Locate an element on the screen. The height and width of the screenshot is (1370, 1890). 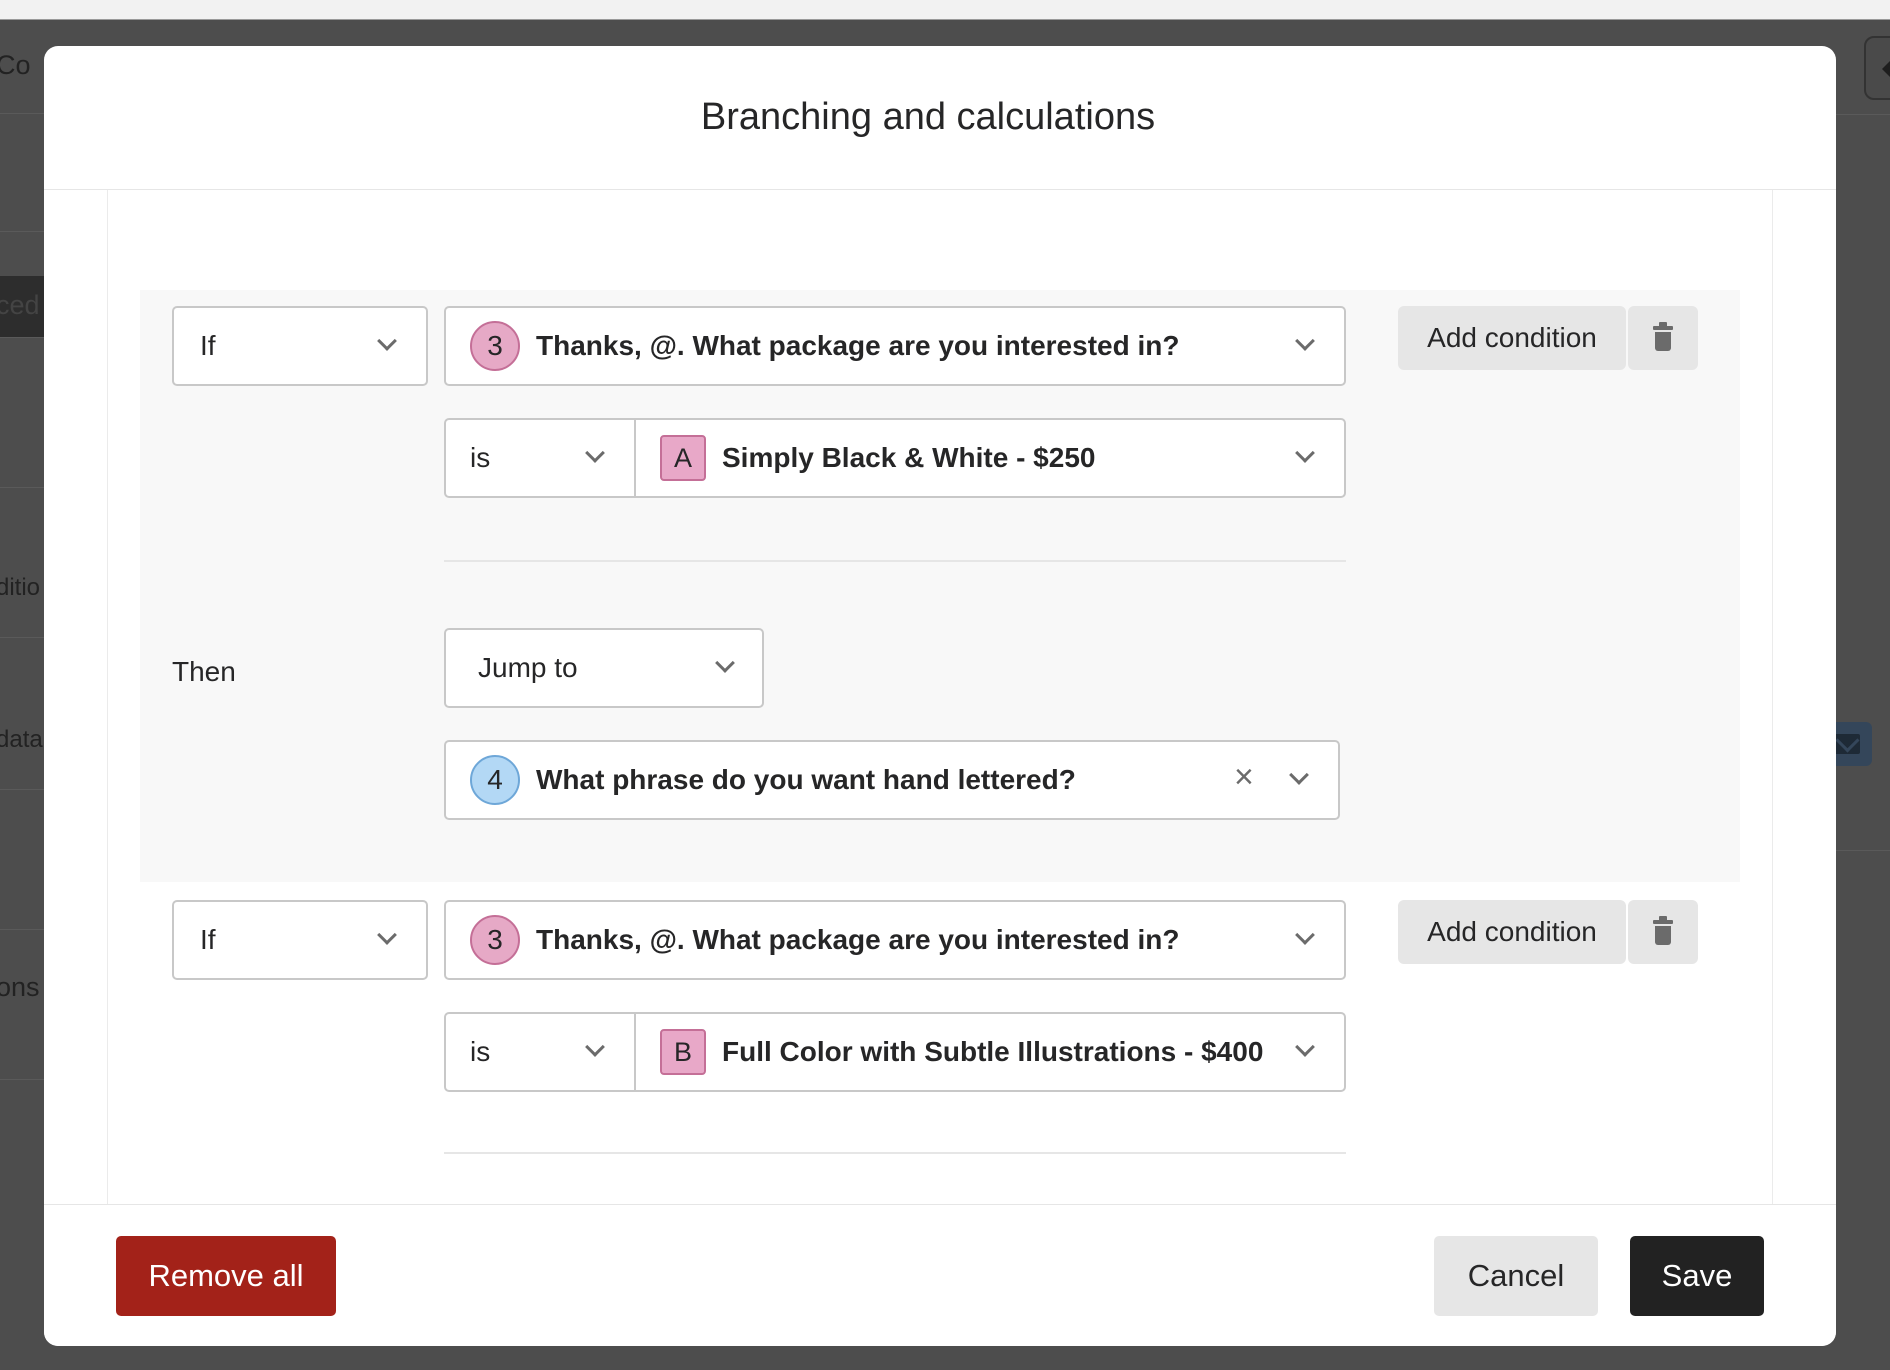
action-select: Jump to is located at coordinates (604, 668).